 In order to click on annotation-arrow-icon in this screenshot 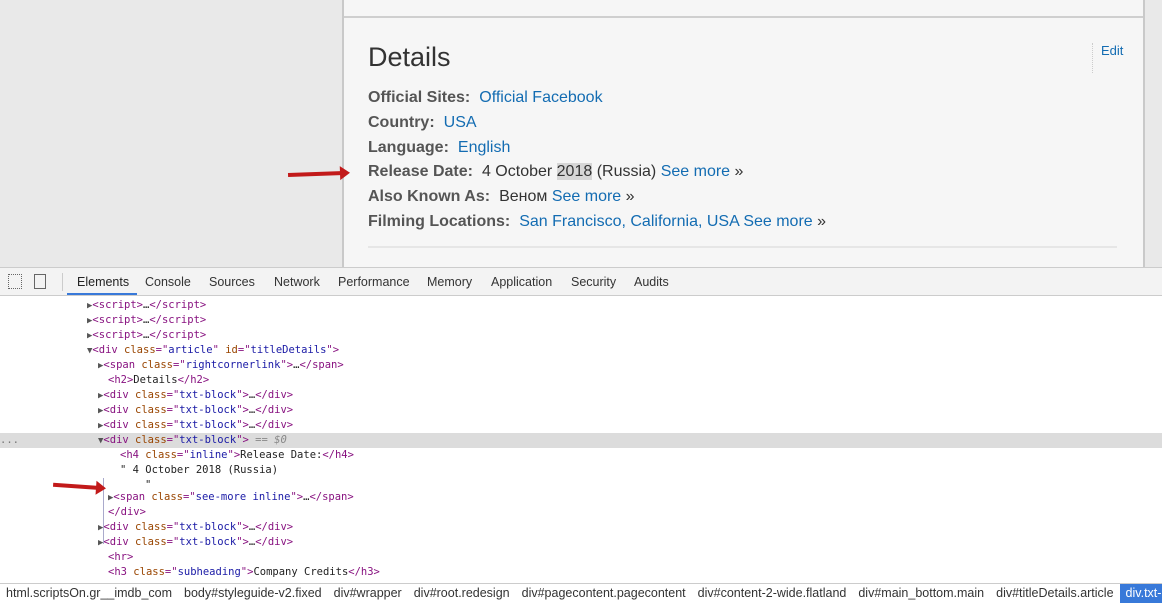, I will do `click(316, 174)`.